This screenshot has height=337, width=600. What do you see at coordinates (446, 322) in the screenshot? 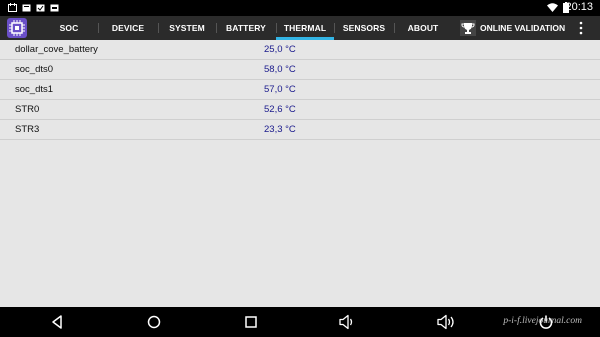
I see `volume-up-icon` at bounding box center [446, 322].